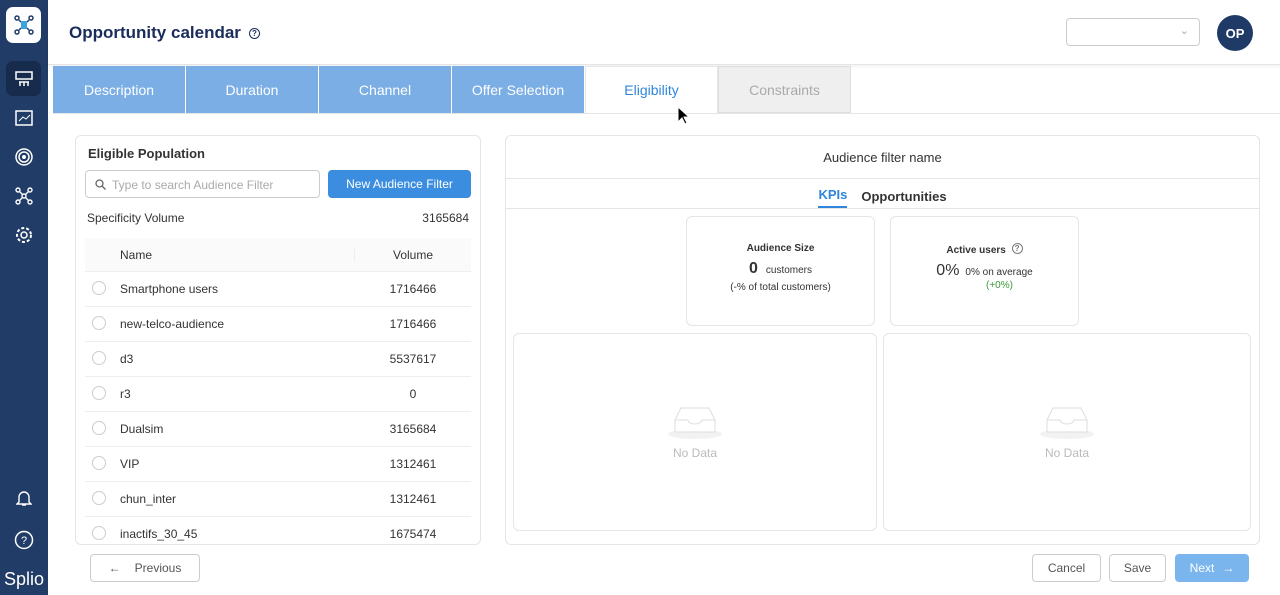  What do you see at coordinates (999, 272) in the screenshot?
I see `kpi-average: 0% on average` at bounding box center [999, 272].